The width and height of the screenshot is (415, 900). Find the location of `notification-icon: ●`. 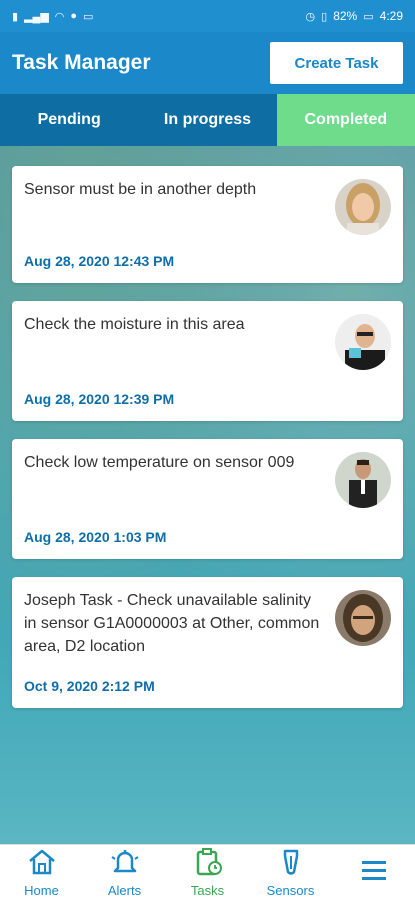

notification-icon: ● is located at coordinates (74, 16).